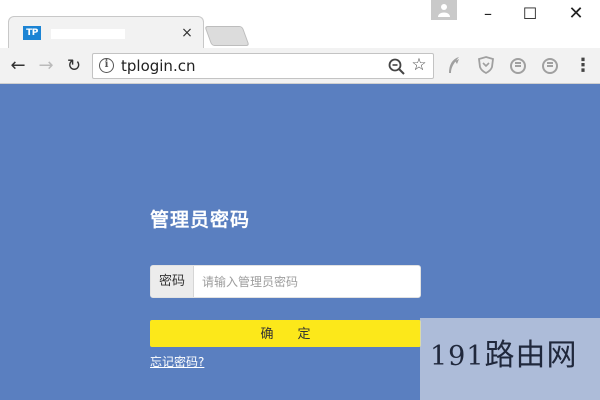  I want to click on close-window-button: ✕, so click(576, 14).